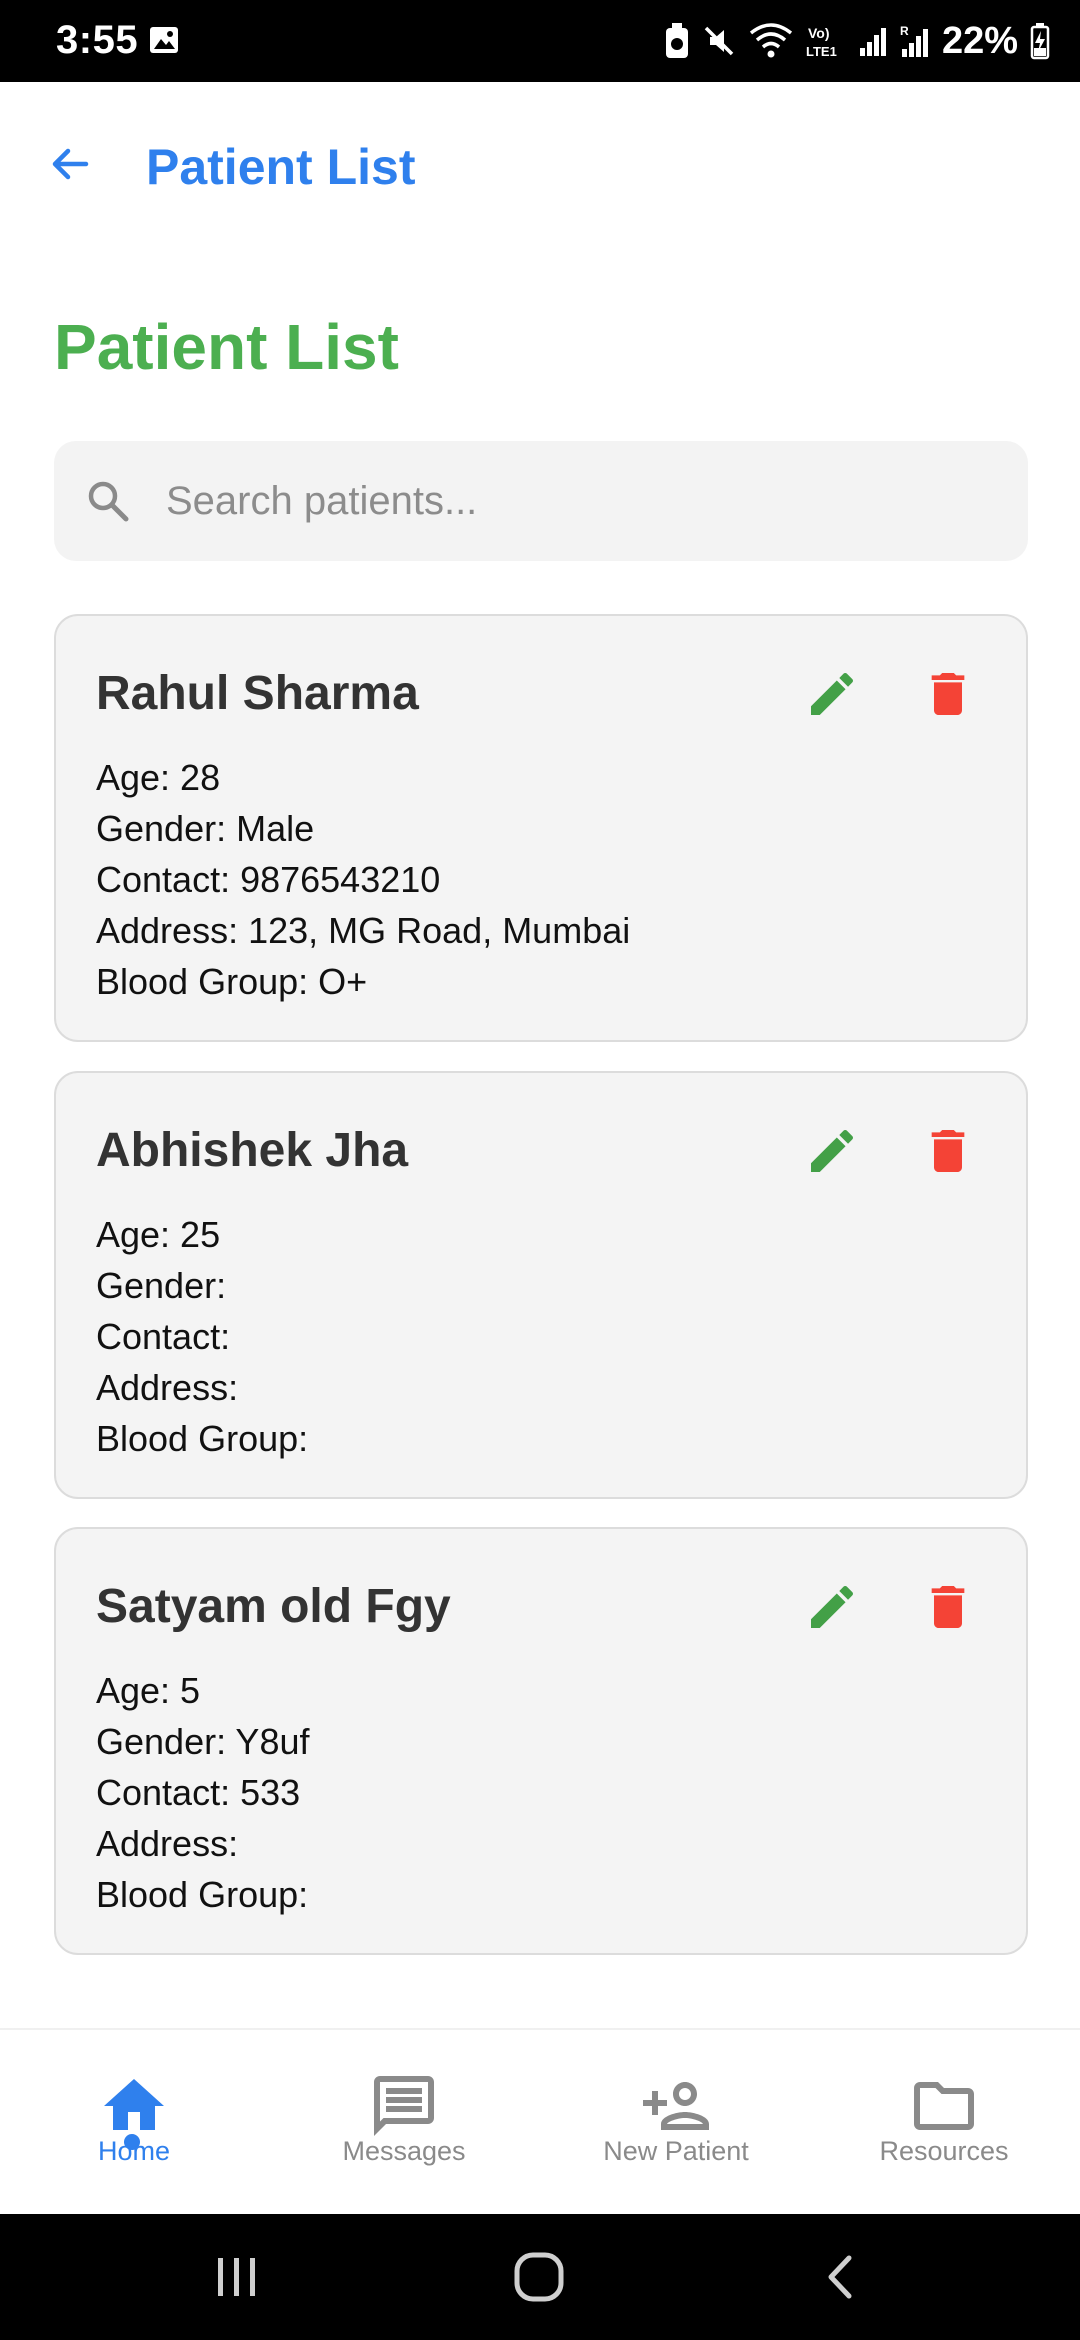 The width and height of the screenshot is (1080, 2340). I want to click on arrow-left-icon, so click(70, 164).